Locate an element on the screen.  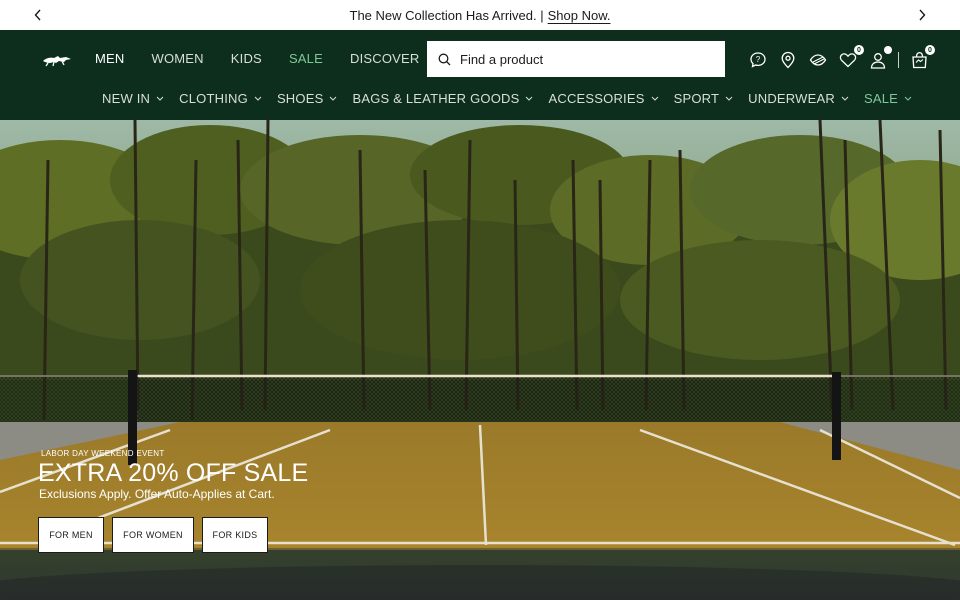
category-shoes: SHOES is located at coordinates (307, 98).